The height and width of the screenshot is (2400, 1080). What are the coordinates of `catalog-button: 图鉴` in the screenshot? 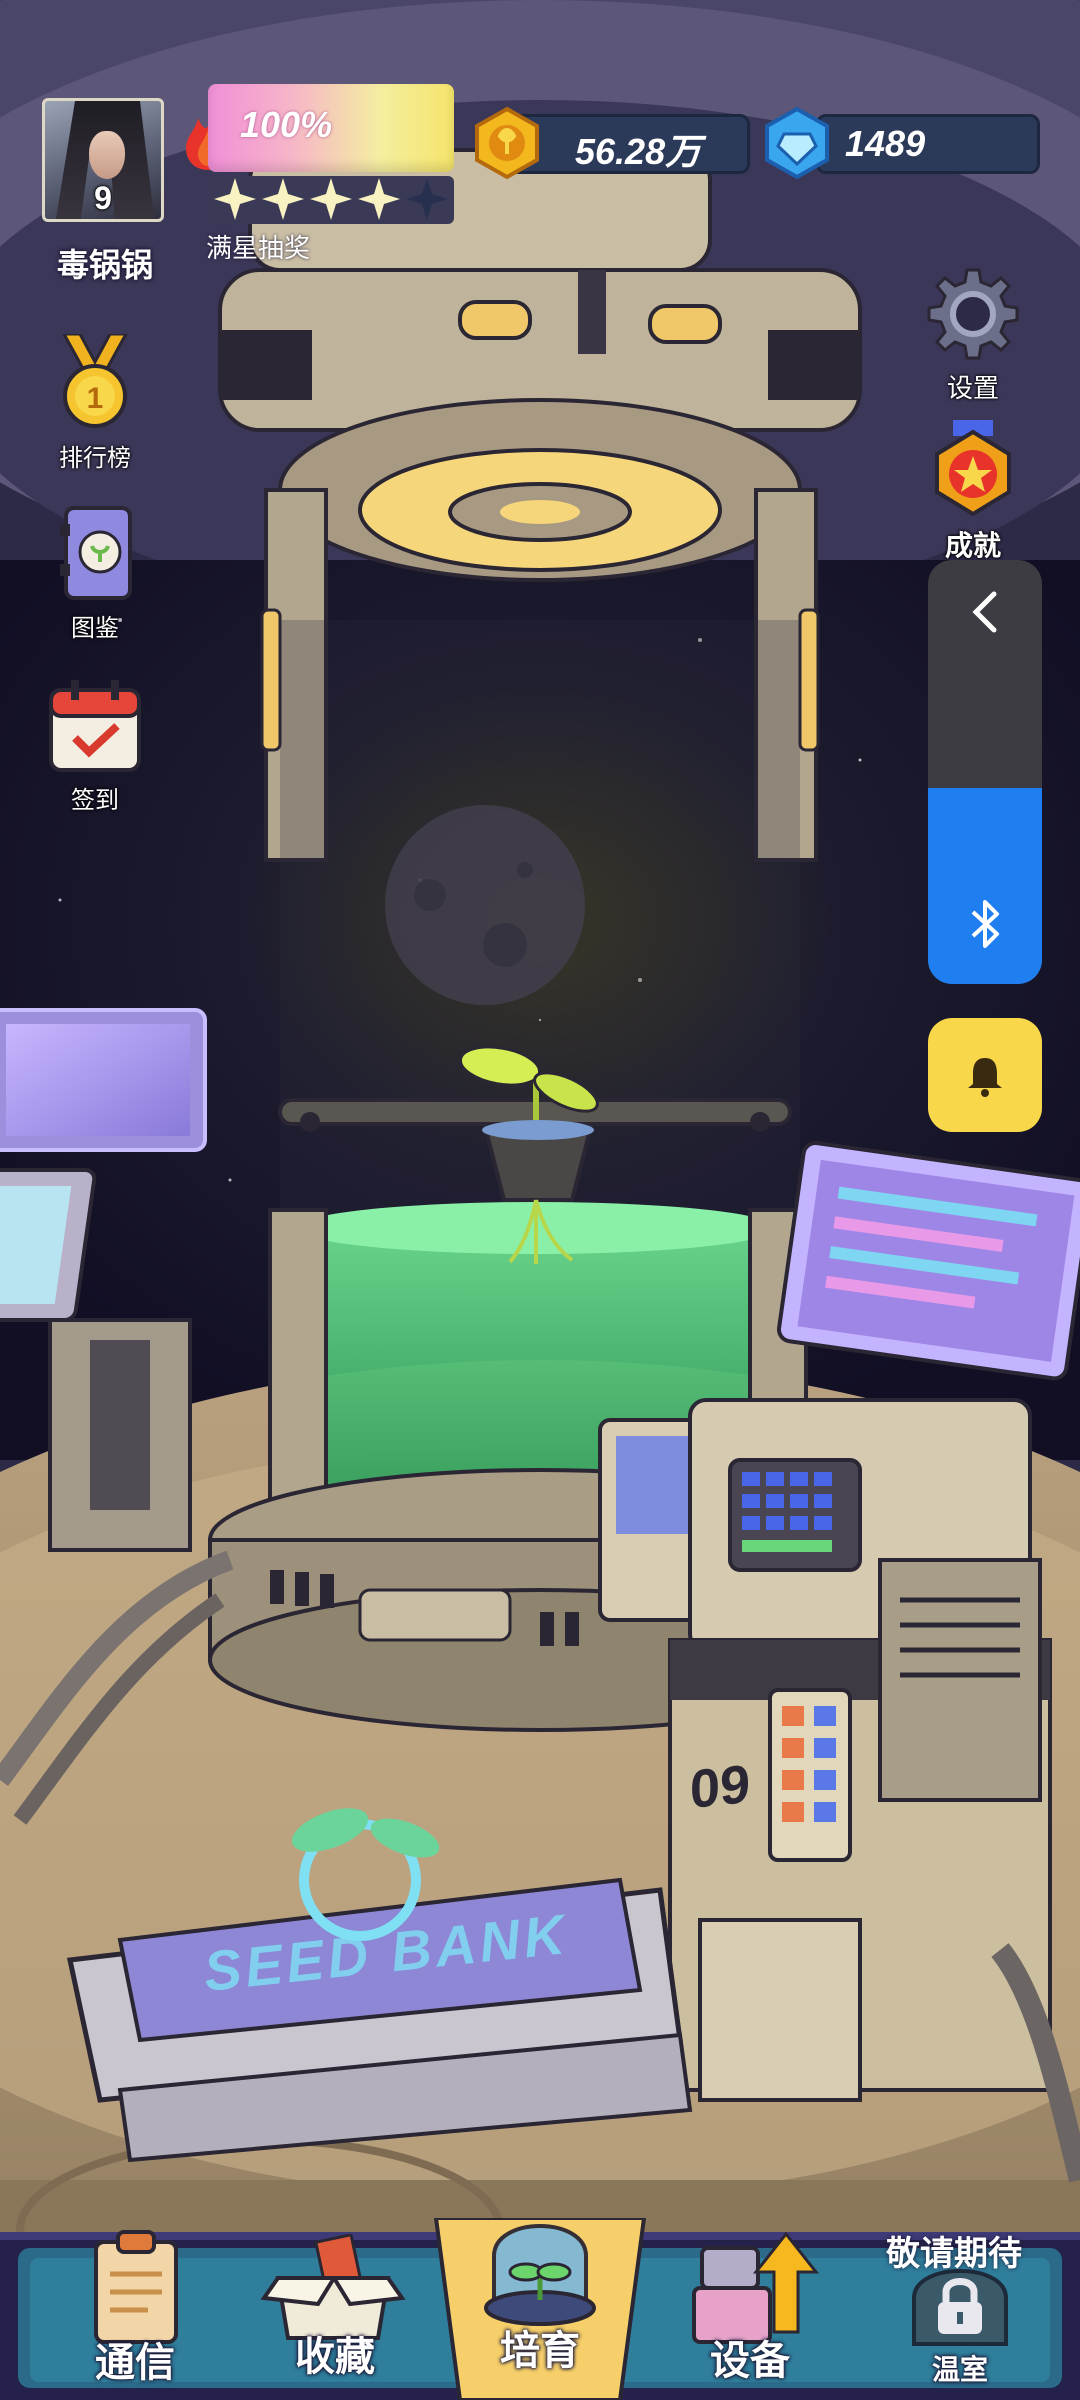 It's located at (95, 573).